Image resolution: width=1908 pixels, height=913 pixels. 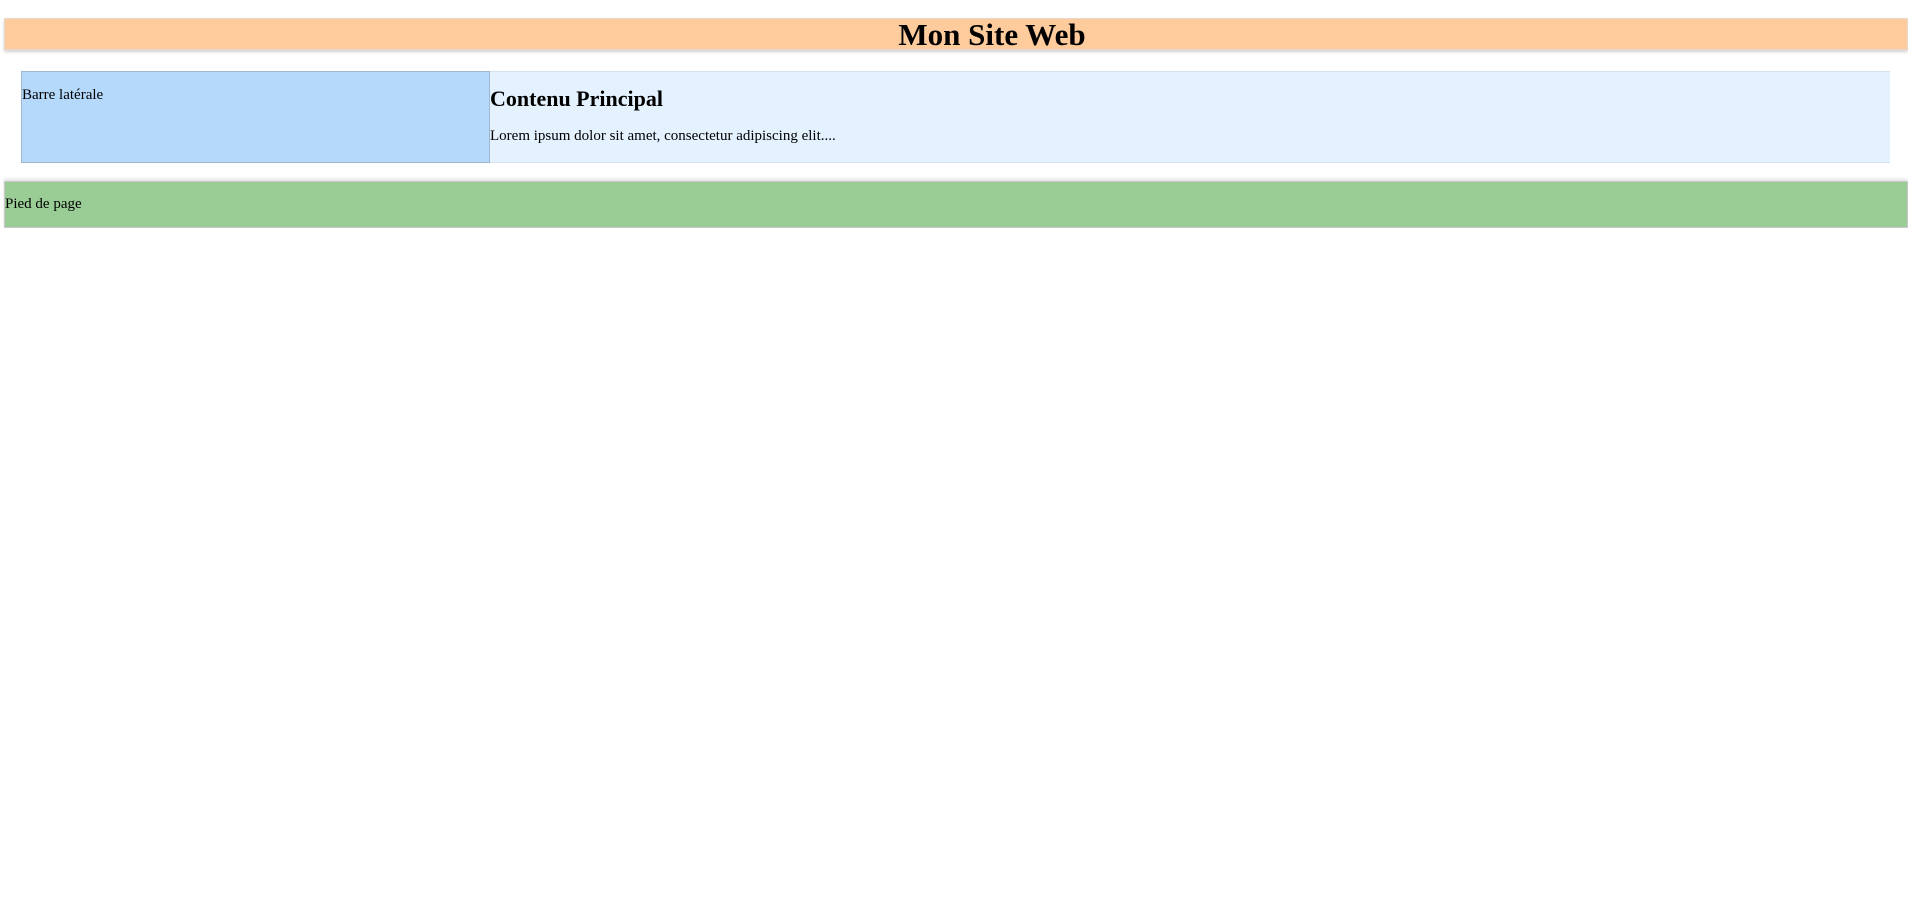 What do you see at coordinates (576, 98) in the screenshot?
I see `main-title: Contenu Principal` at bounding box center [576, 98].